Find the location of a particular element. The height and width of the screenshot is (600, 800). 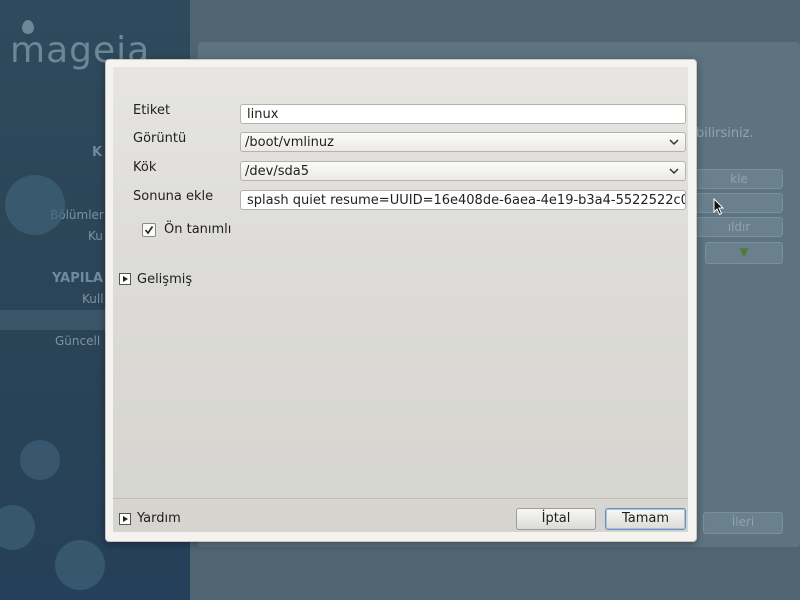

footer-divider is located at coordinates (400, 498).